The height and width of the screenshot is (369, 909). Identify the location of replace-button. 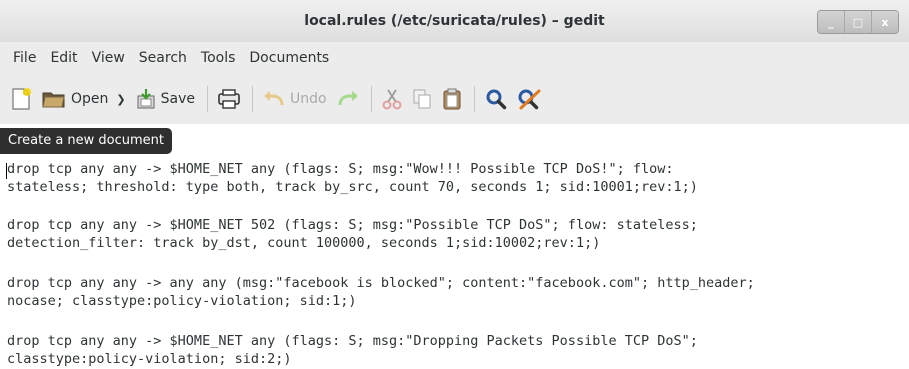
(529, 99).